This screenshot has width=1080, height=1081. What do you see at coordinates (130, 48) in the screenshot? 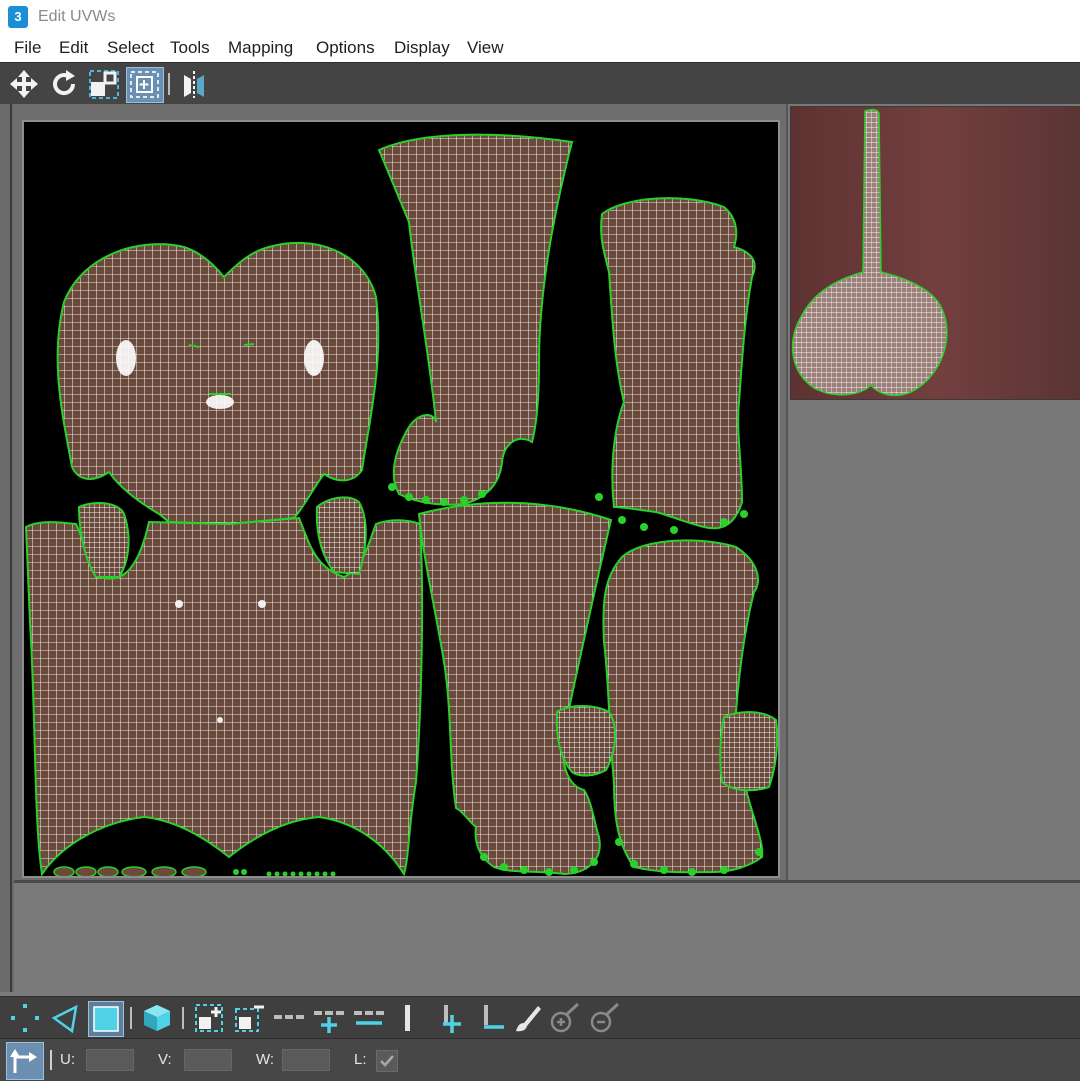
I see `menu-select: Select` at bounding box center [130, 48].